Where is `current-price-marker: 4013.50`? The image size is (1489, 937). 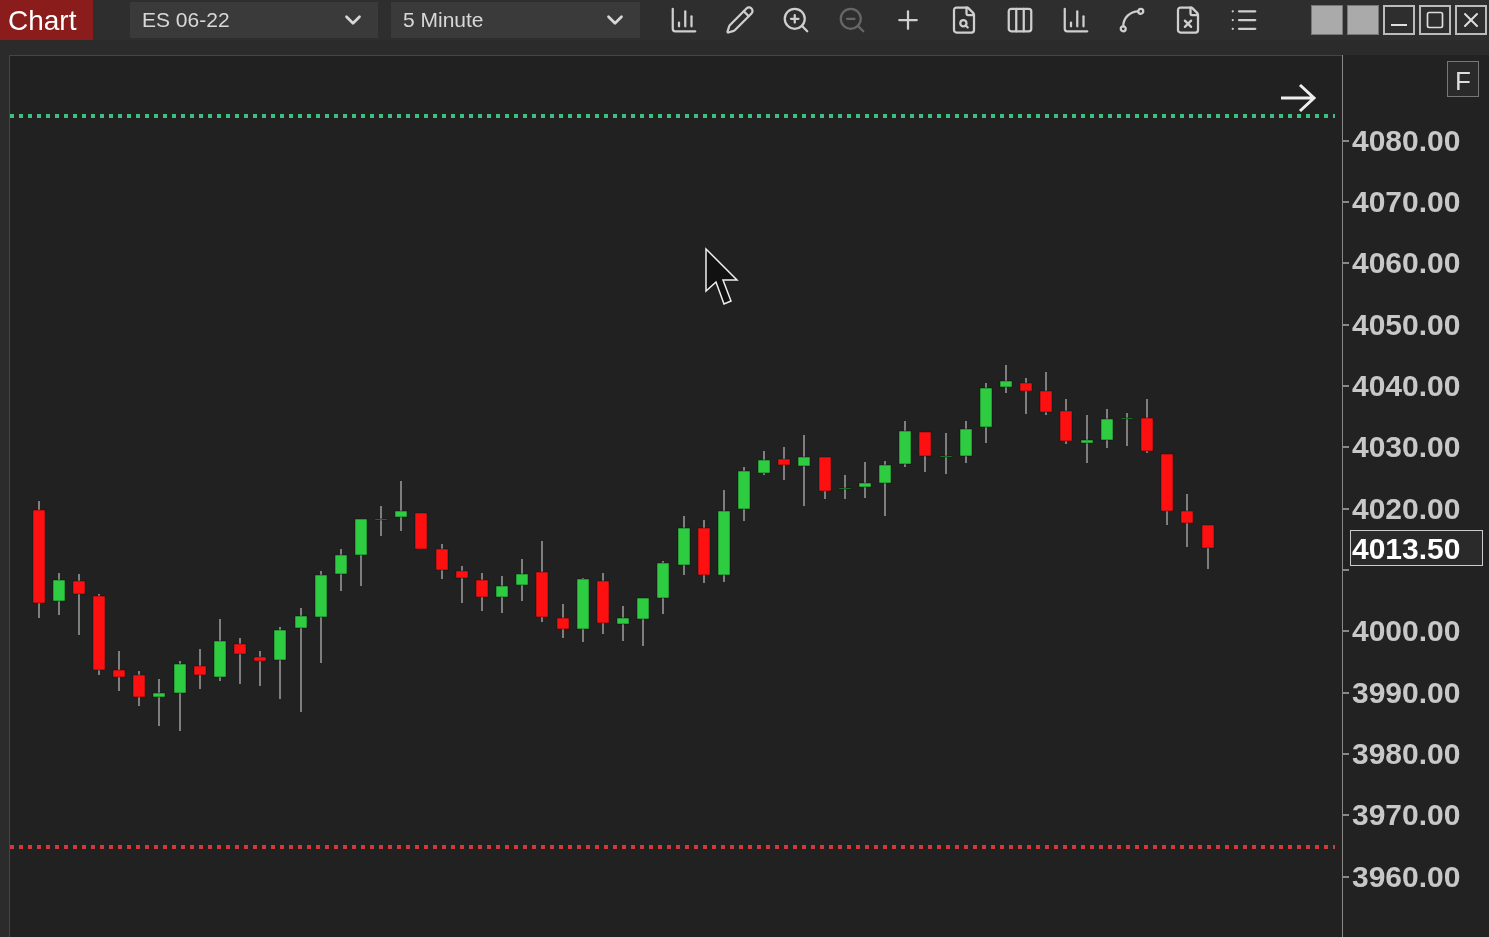
current-price-marker: 4013.50 is located at coordinates (1416, 548).